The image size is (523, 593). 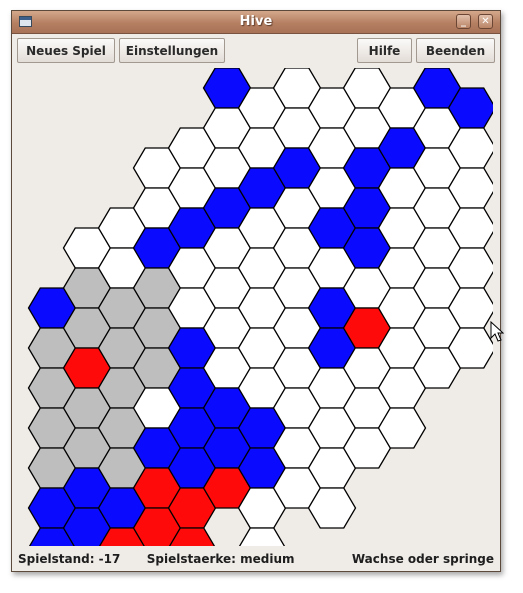 I want to click on score-label: Spielstand: -17, so click(x=69, y=559).